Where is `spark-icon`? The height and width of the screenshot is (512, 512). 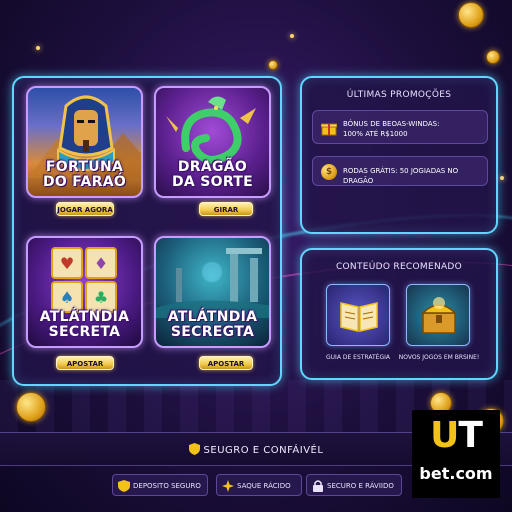
spark-icon is located at coordinates (228, 486).